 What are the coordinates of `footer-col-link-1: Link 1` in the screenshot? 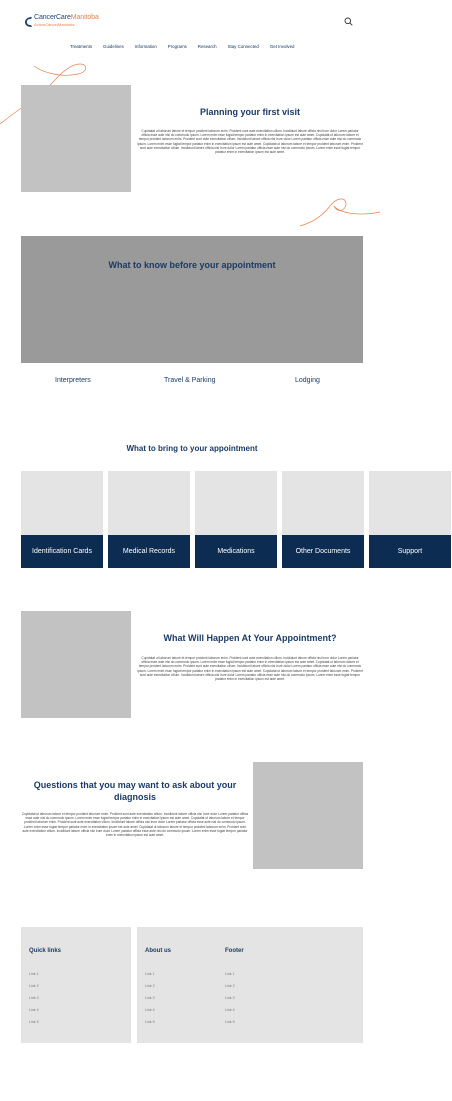 It's located at (230, 974).